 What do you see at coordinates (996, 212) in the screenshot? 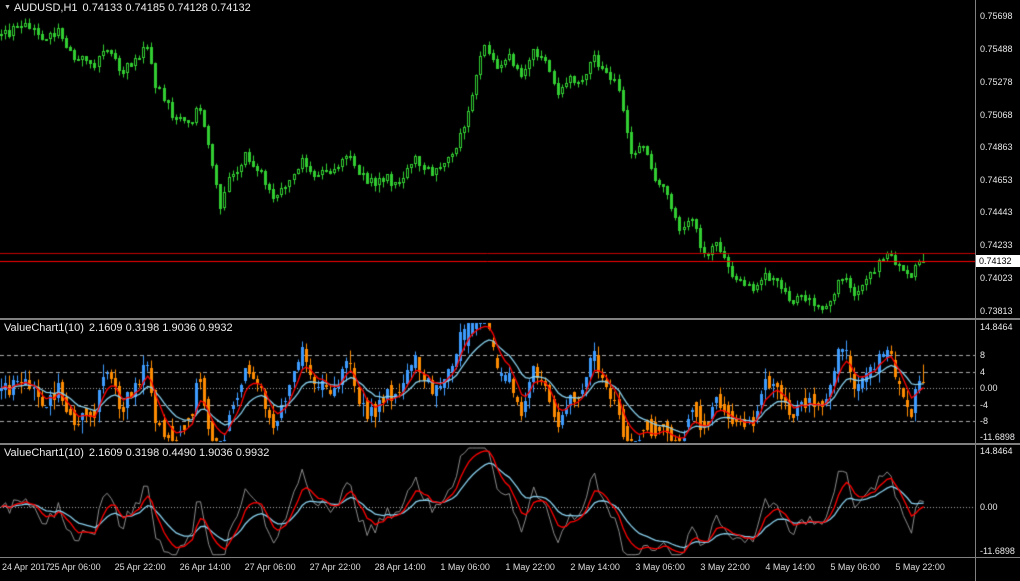
I see `scale-label: 0.74443` at bounding box center [996, 212].